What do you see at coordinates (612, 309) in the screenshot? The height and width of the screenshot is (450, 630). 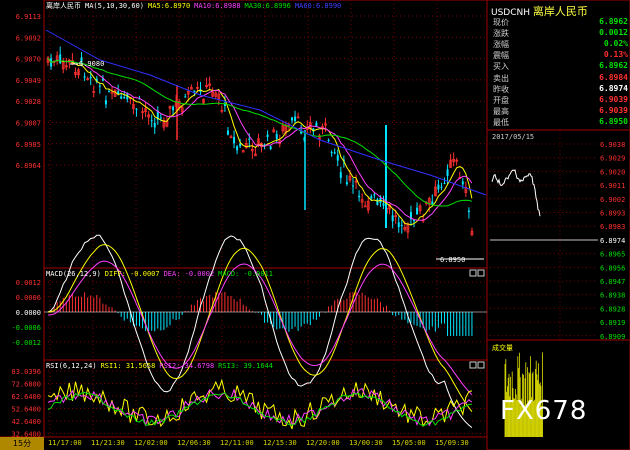 I see `intraday-y-tick: 6.8928` at bounding box center [612, 309].